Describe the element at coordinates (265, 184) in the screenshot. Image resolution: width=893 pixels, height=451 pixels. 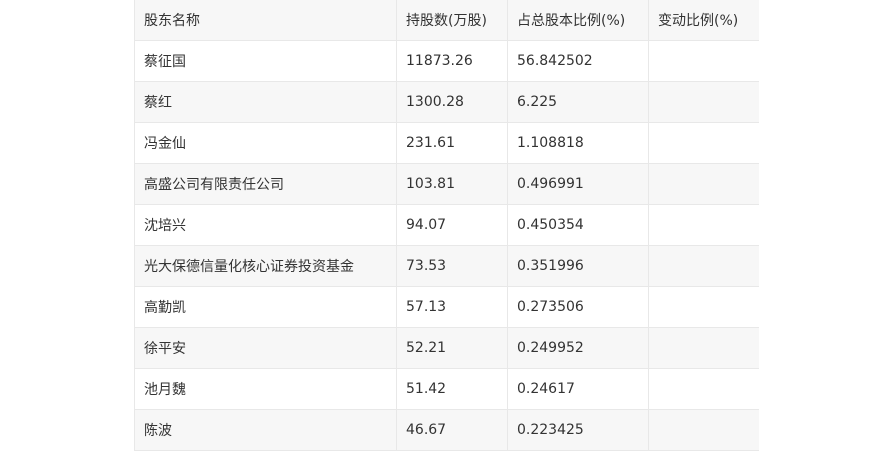
I see `cell-shareholder-name: 高盛公司有限责任公司` at that location.